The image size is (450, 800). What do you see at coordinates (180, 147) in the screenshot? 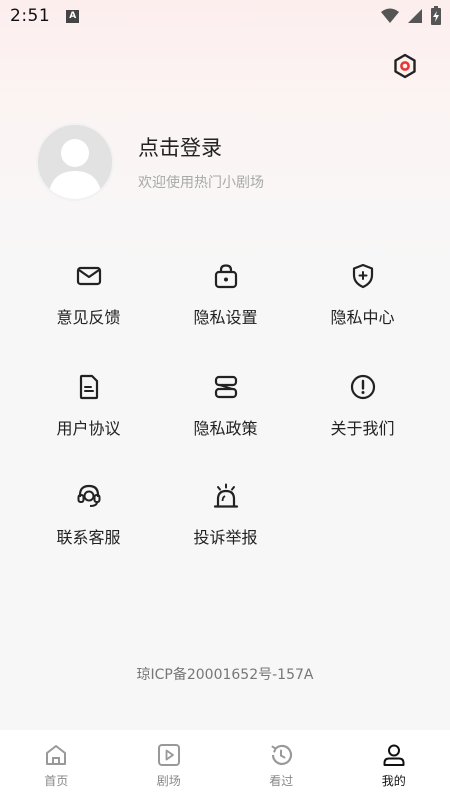
I see `login-title: 点击登录` at bounding box center [180, 147].